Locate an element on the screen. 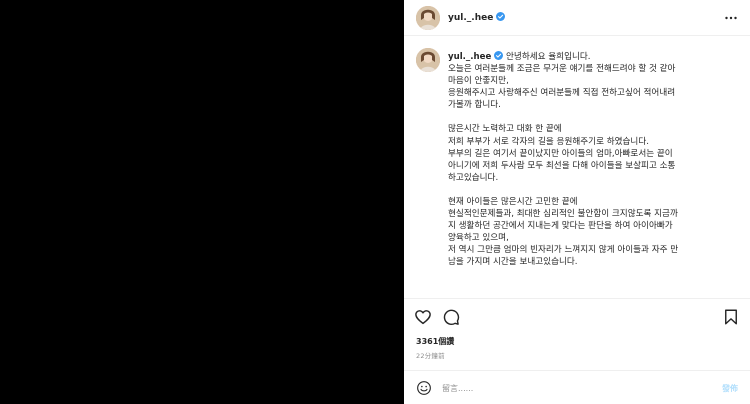  verified-badge-icon is located at coordinates (501, 16).